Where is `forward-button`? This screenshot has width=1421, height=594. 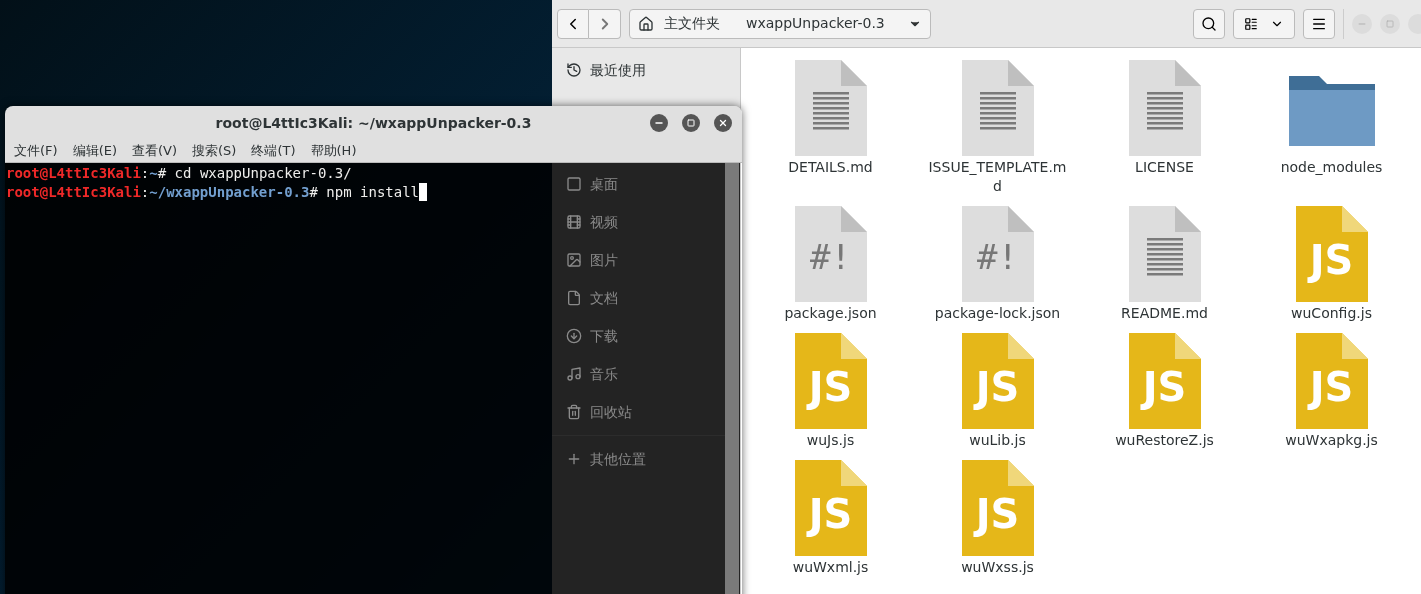
forward-button is located at coordinates (605, 23).